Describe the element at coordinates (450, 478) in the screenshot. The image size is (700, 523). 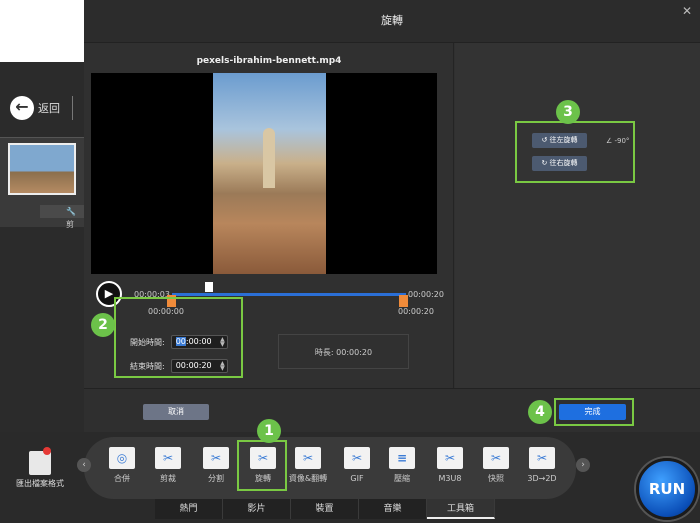
I see `tool-label: M3U8` at that location.